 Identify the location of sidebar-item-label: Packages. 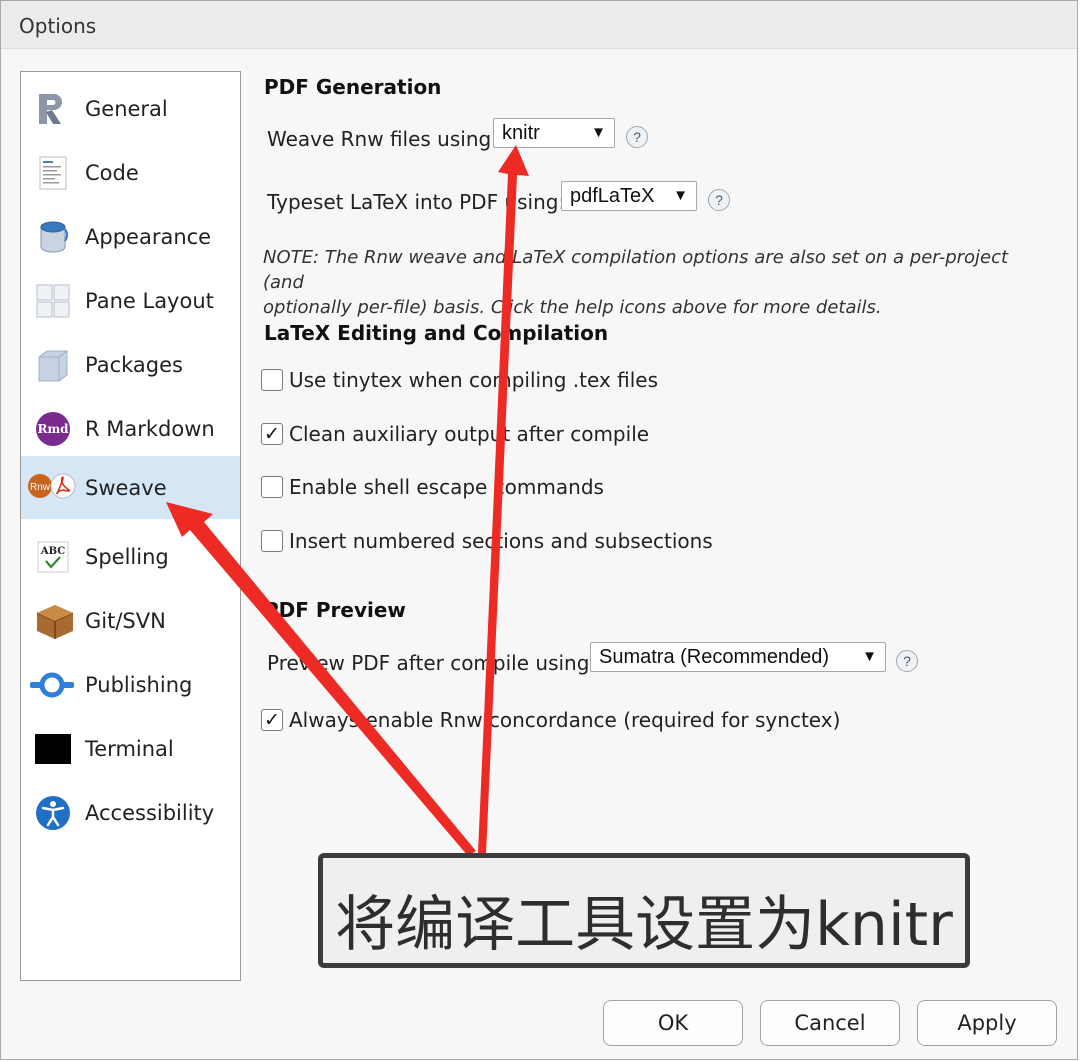
(134, 365).